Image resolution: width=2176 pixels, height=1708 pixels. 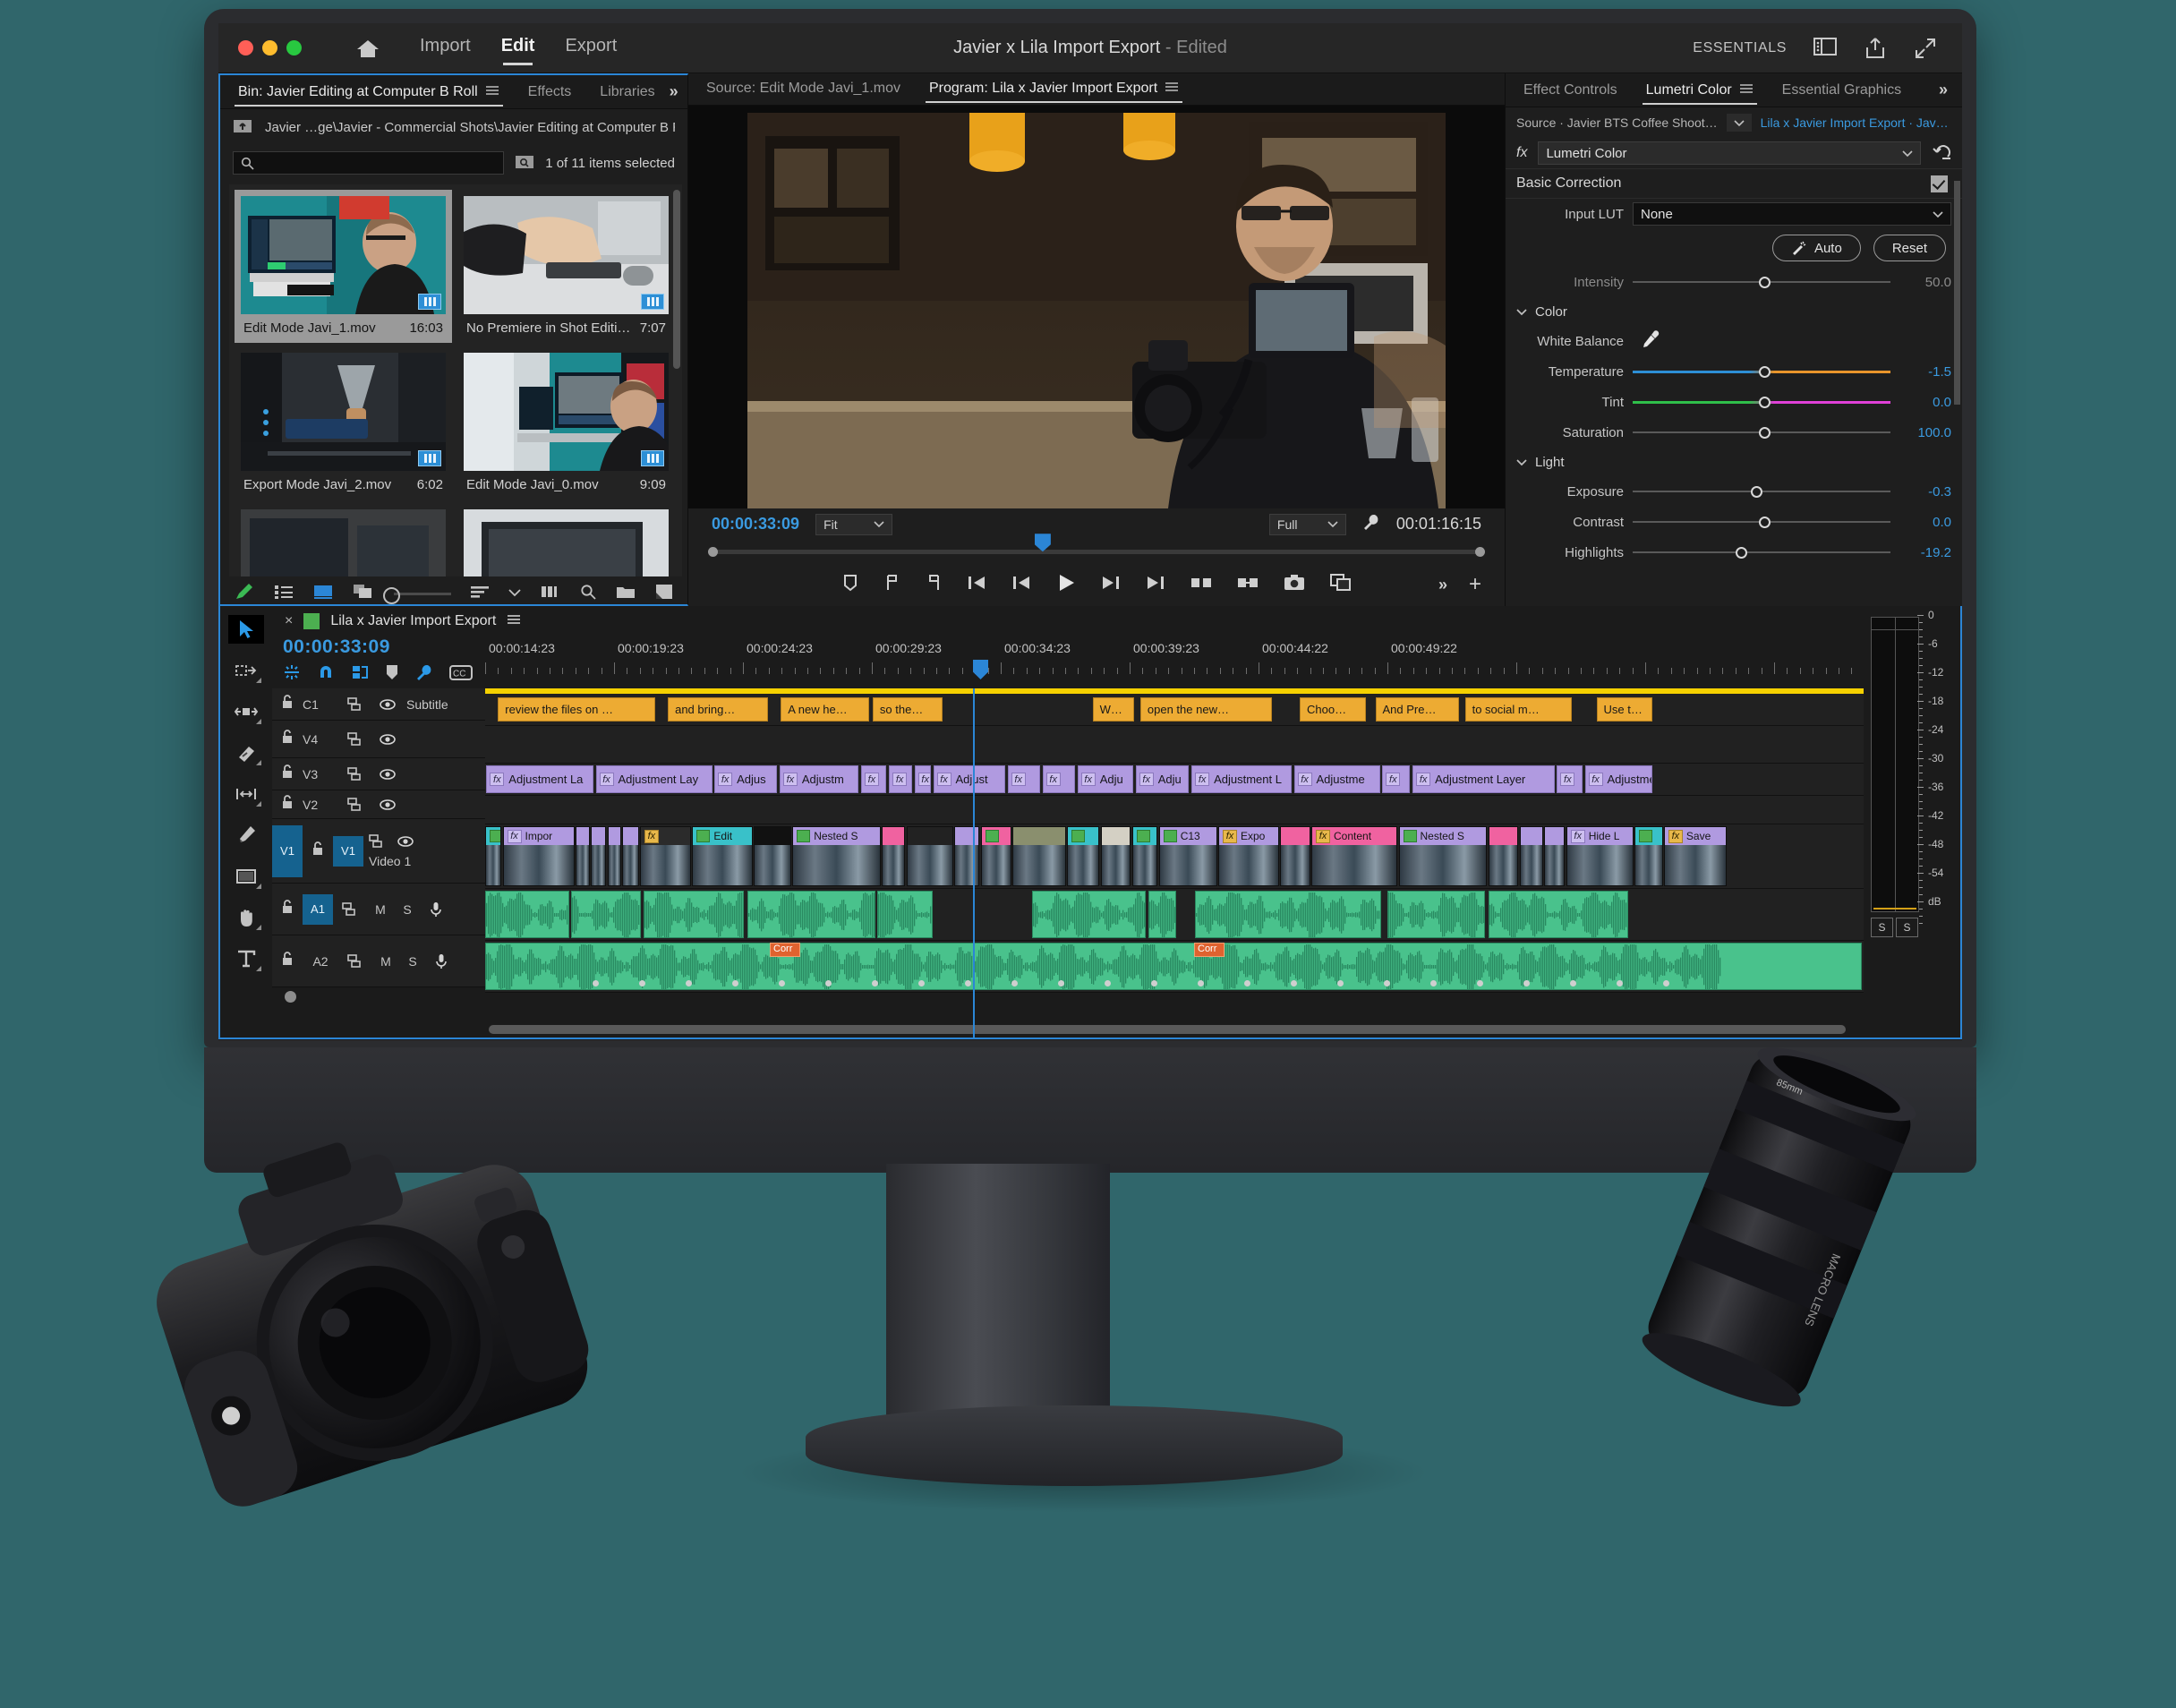 I want to click on solo-left-button: S, so click(x=1882, y=927).